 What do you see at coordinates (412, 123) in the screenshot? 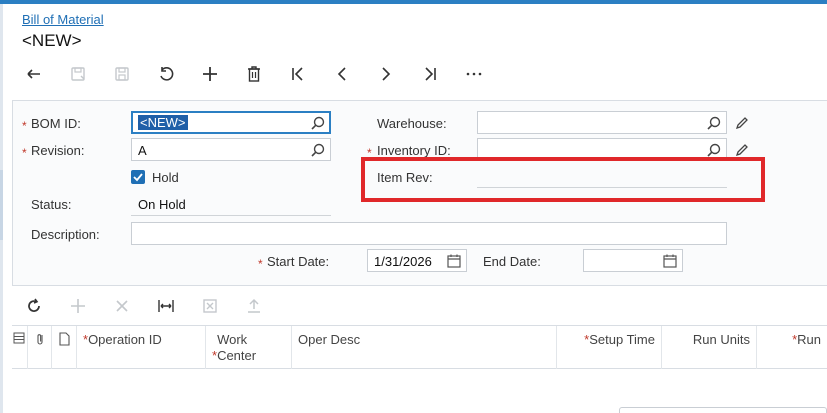
I see `warehouse-label: Warehouse:` at bounding box center [412, 123].